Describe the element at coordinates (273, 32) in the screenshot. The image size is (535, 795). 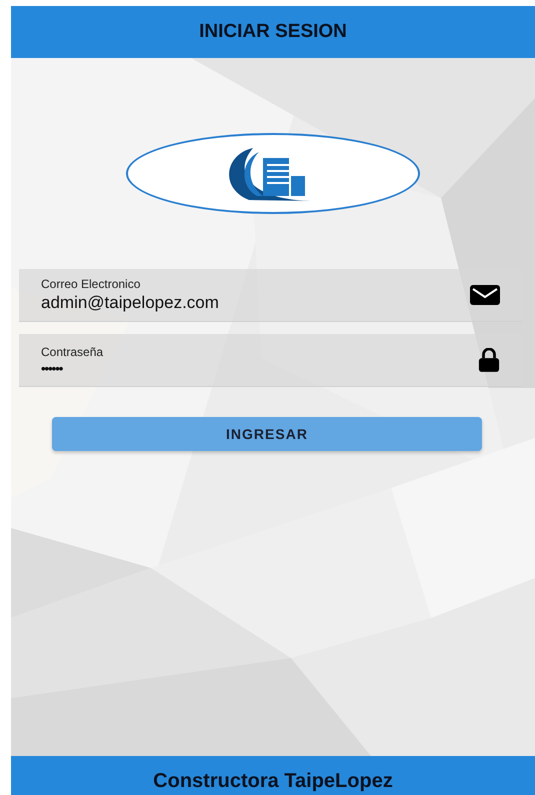
I see `header-title: INICIAR SESION` at that location.